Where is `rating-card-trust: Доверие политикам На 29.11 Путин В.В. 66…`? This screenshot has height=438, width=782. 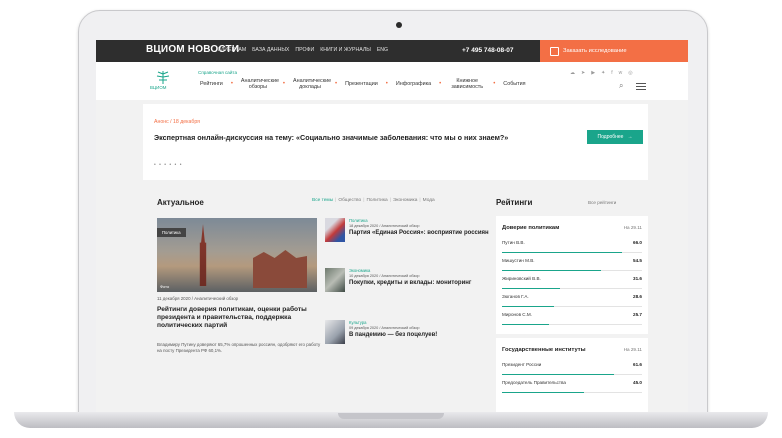 rating-card-trust: Доверие политикам На 29.11 Путин В.В. 66… is located at coordinates (572, 275).